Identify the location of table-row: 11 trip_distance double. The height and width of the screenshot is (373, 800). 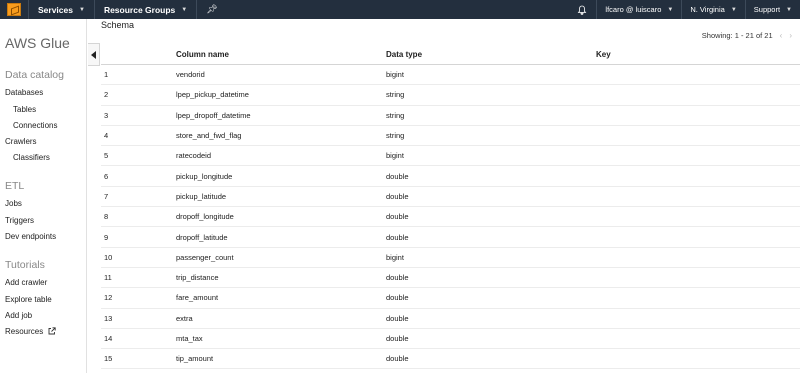
(450, 278).